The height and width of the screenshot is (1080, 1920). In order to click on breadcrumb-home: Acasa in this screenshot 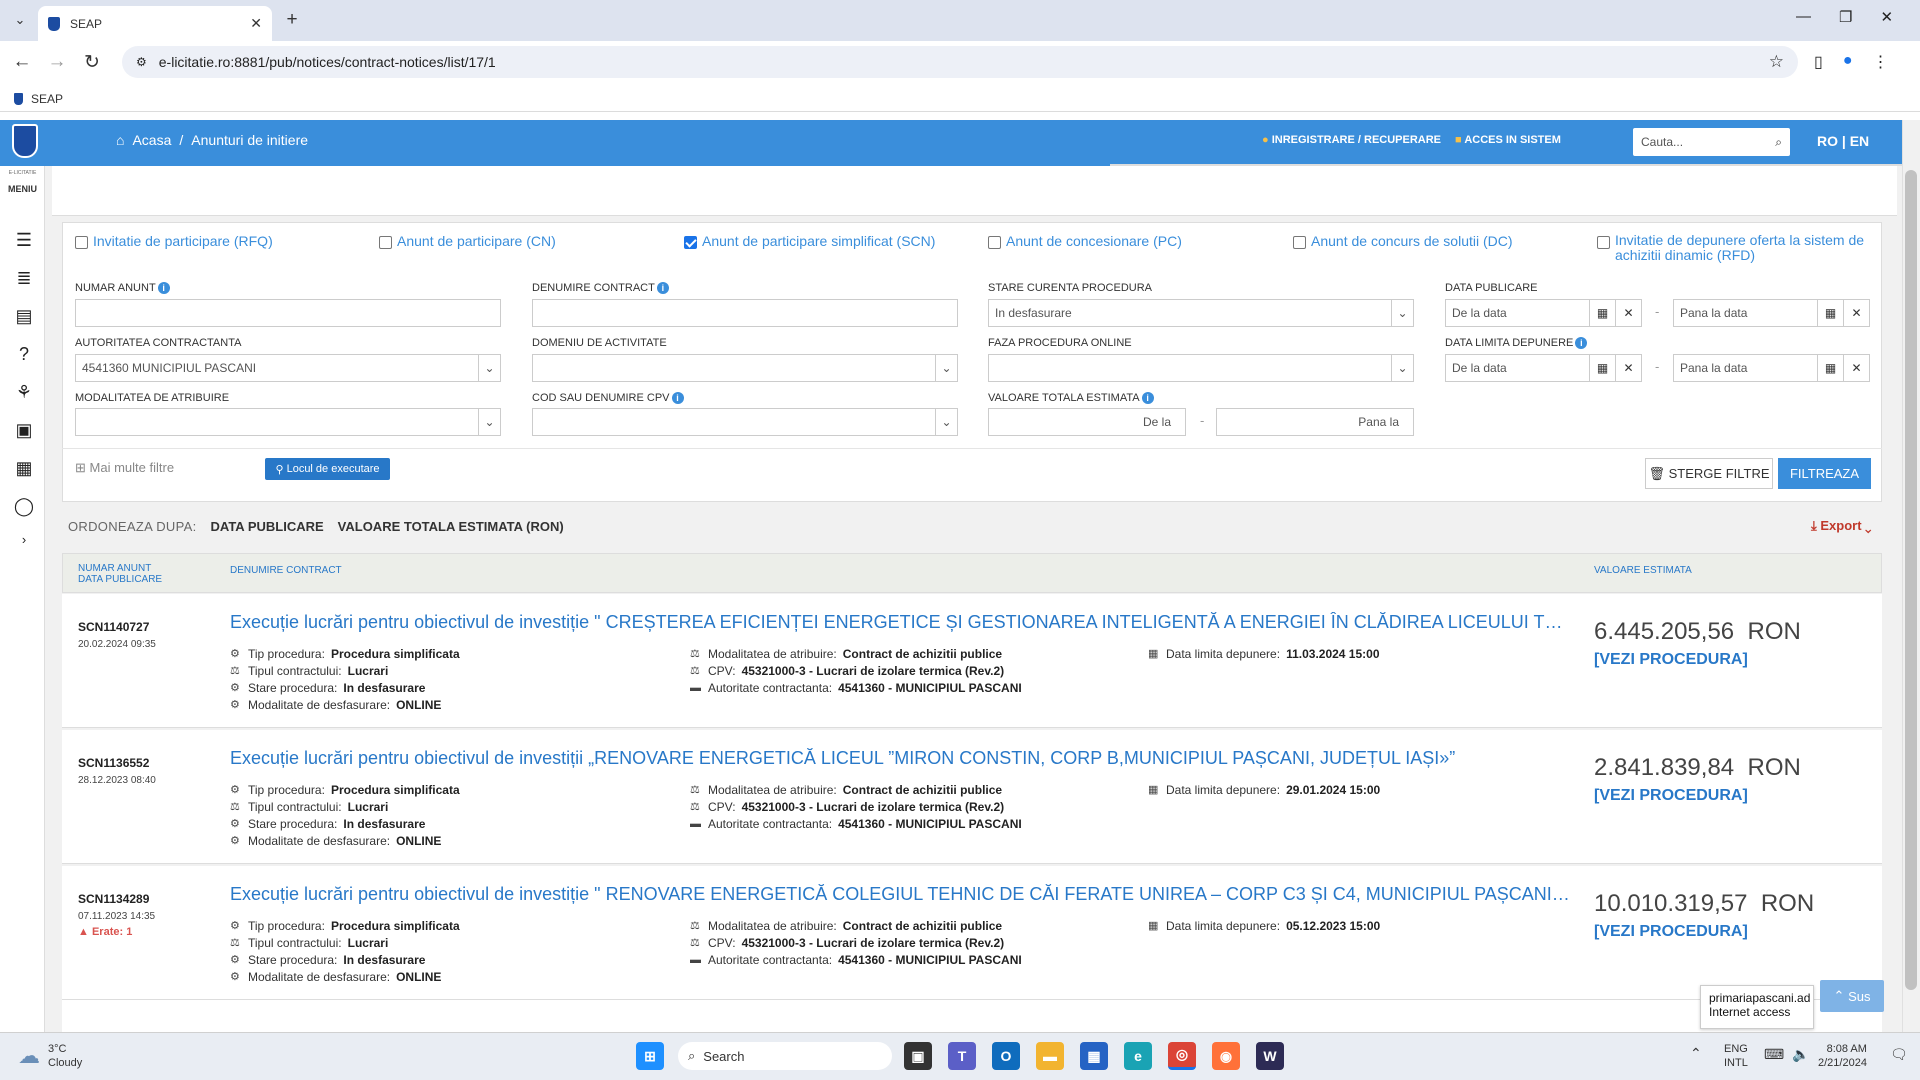, I will do `click(151, 140)`.